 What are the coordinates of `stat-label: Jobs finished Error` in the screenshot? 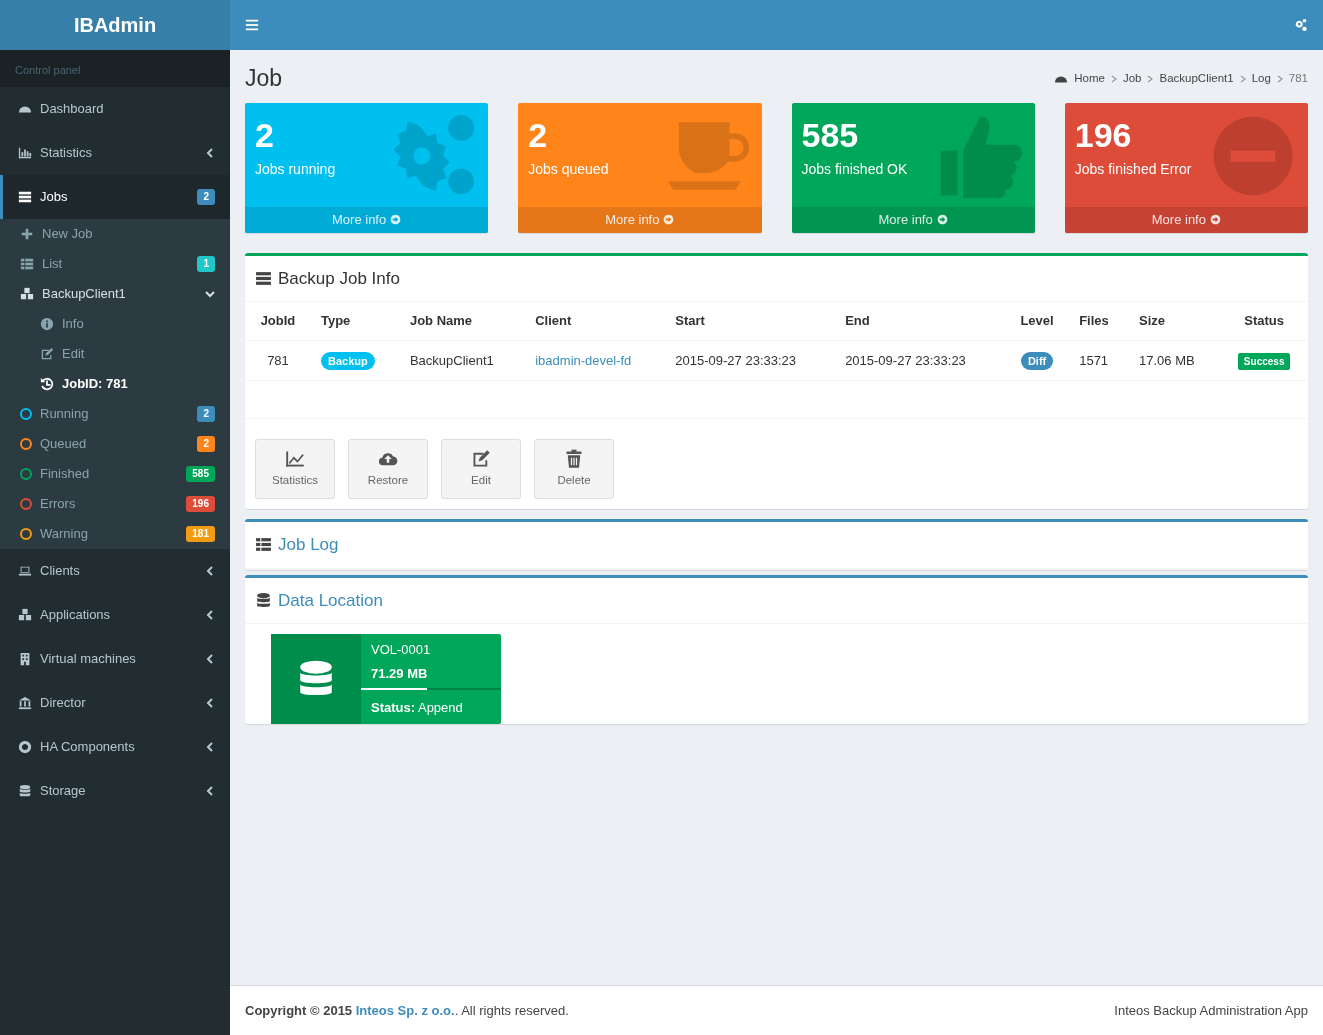 It's located at (1133, 170).